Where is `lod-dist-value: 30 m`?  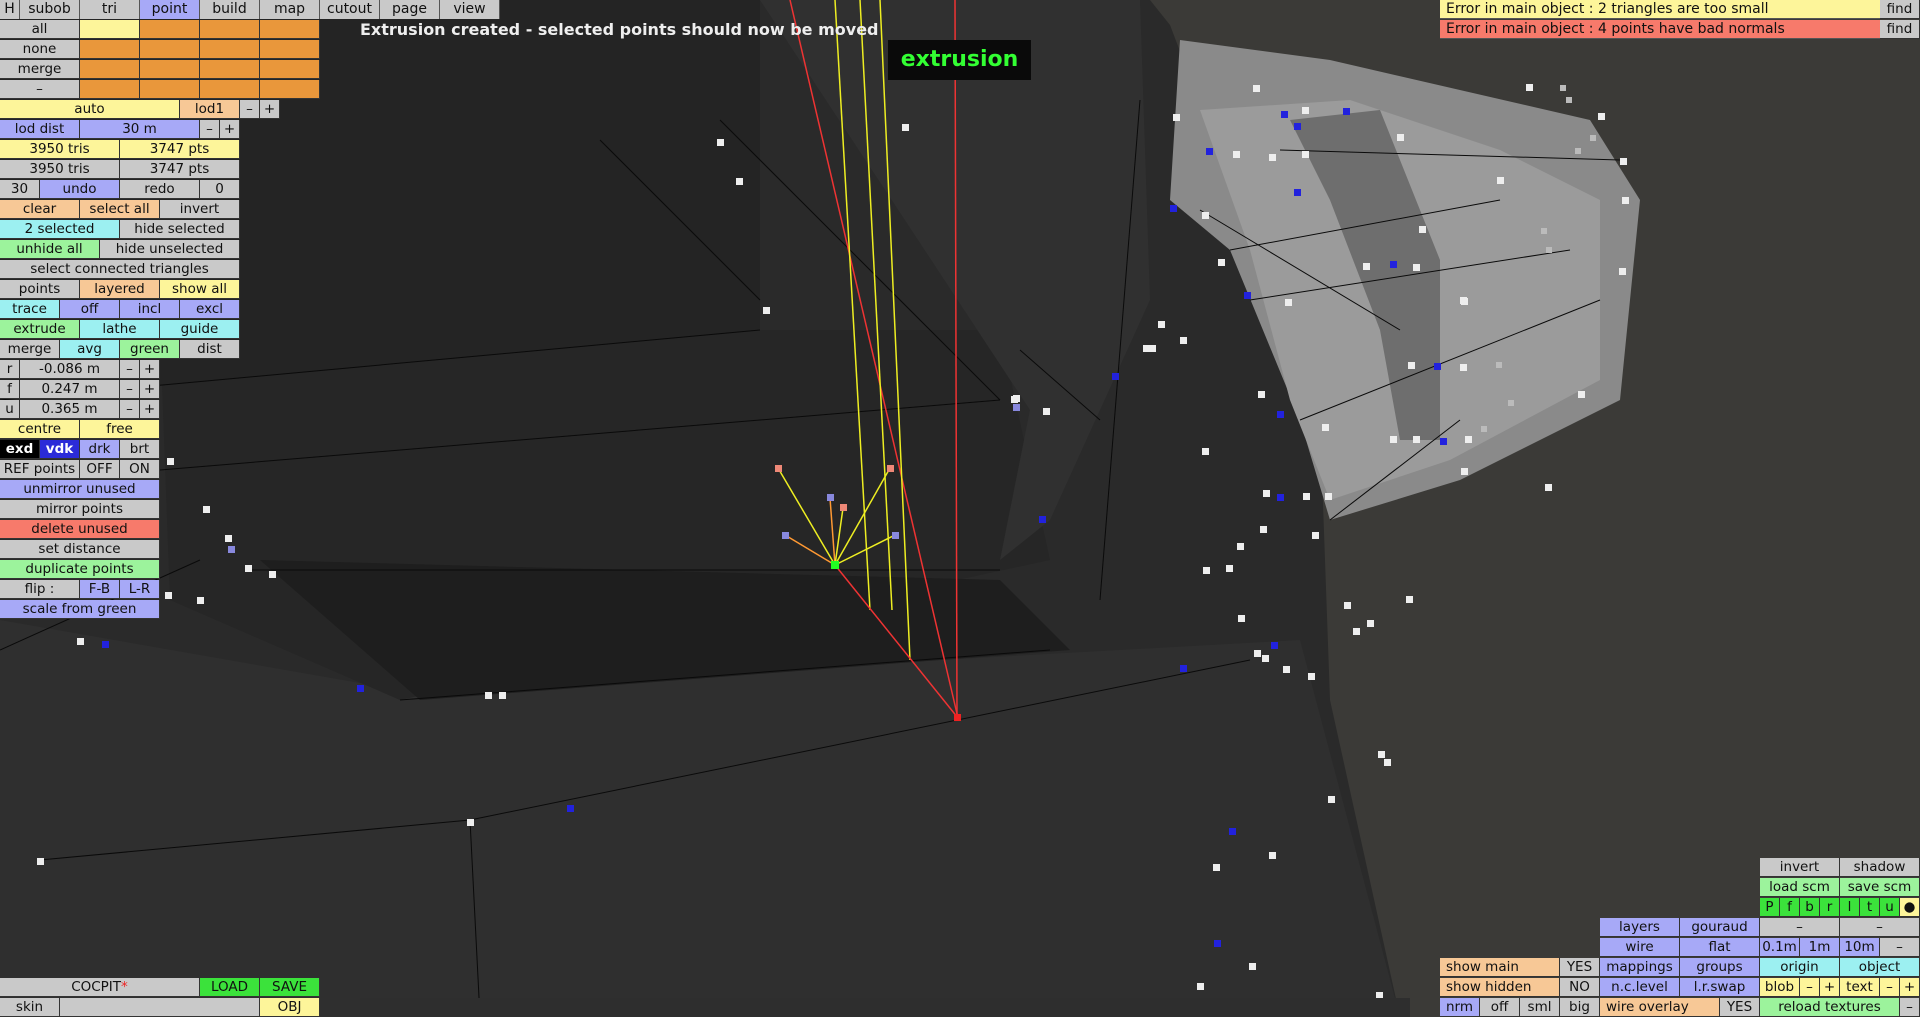 lod-dist-value: 30 m is located at coordinates (140, 129).